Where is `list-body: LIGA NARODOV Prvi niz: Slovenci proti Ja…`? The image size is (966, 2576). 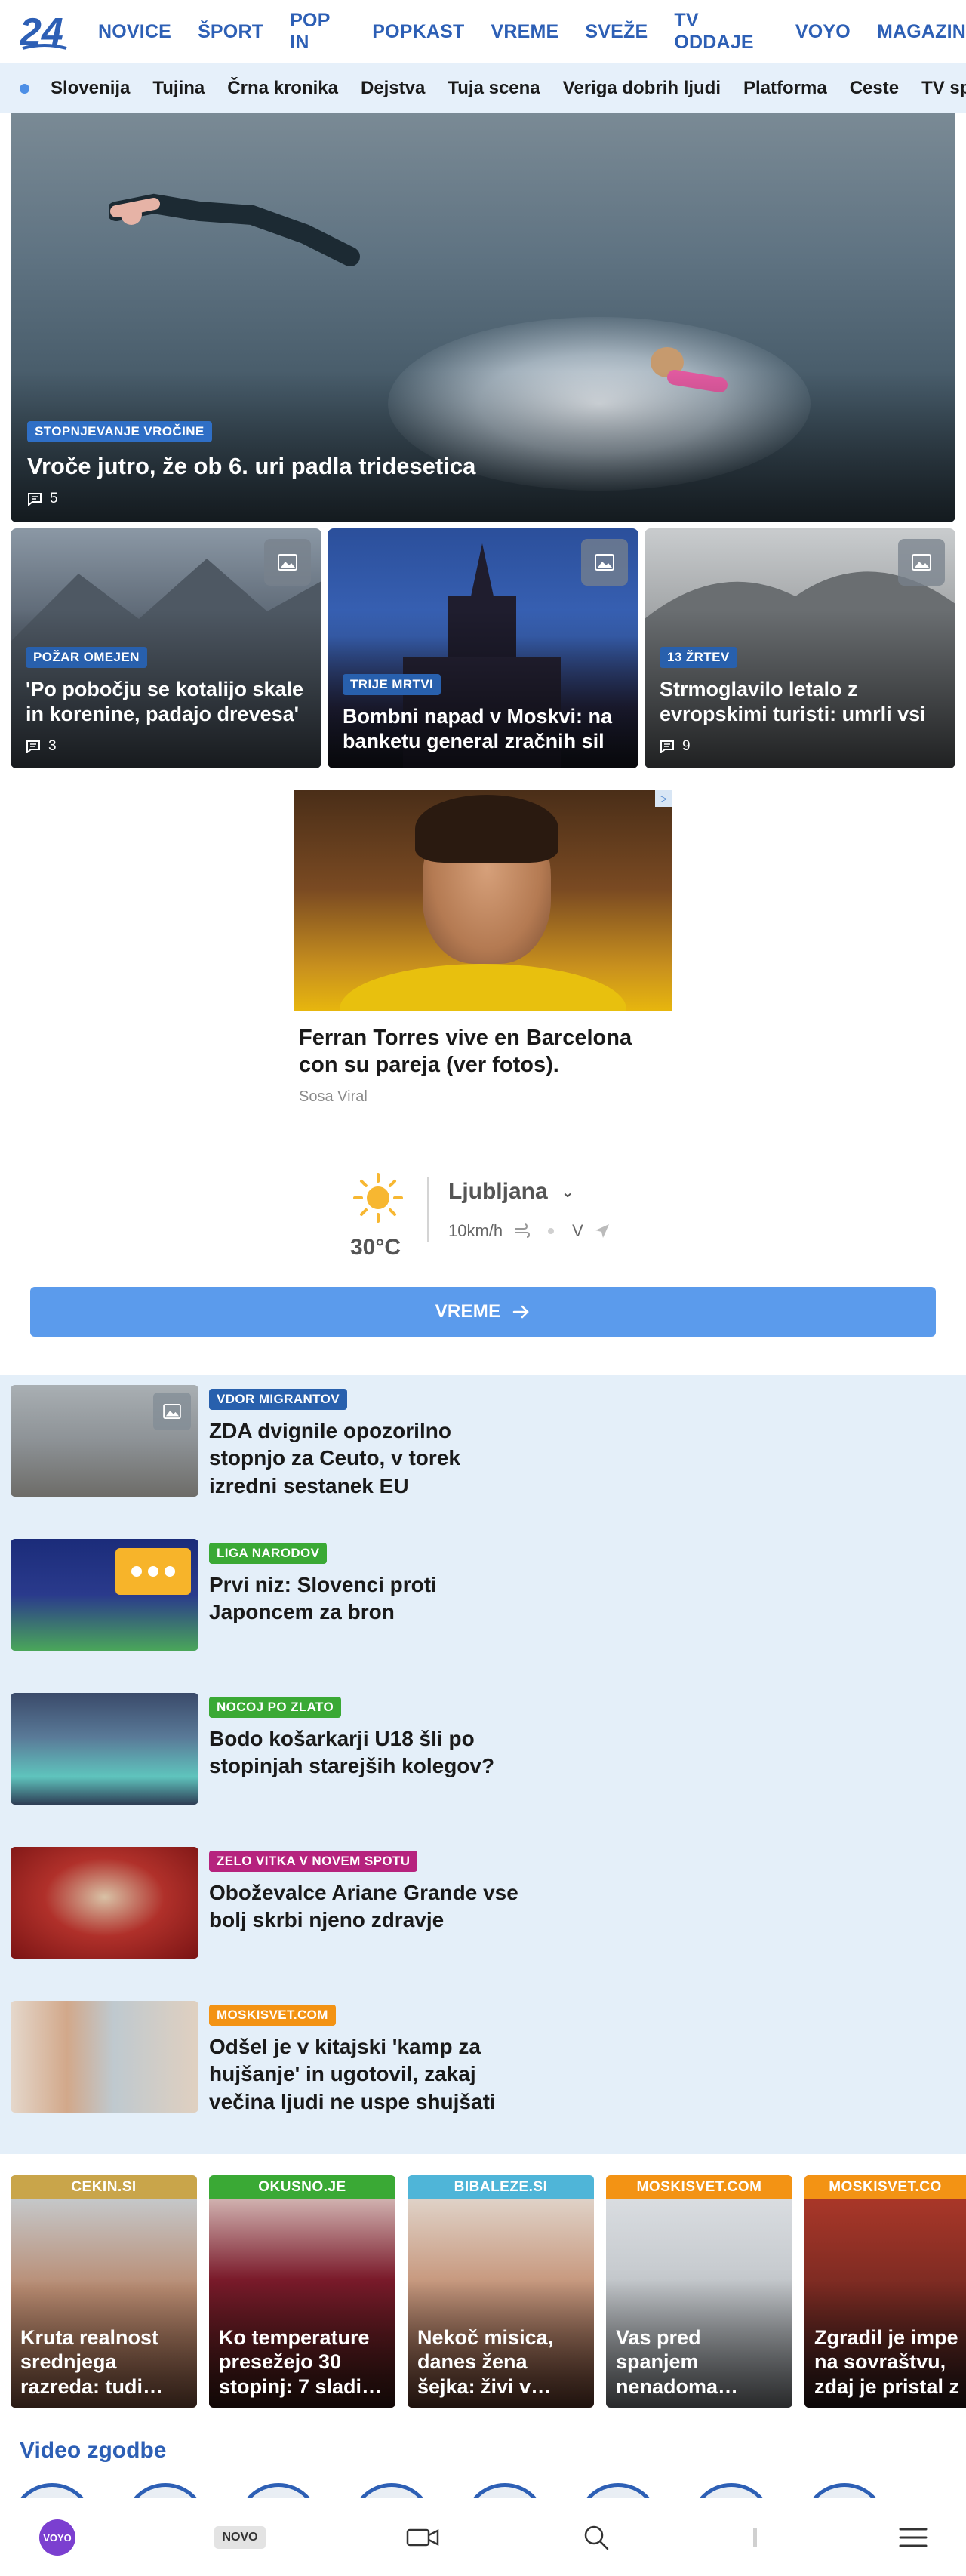
list-body: LIGA NARODOV Prvi niz: Slovenci proti Ja… is located at coordinates (367, 1585).